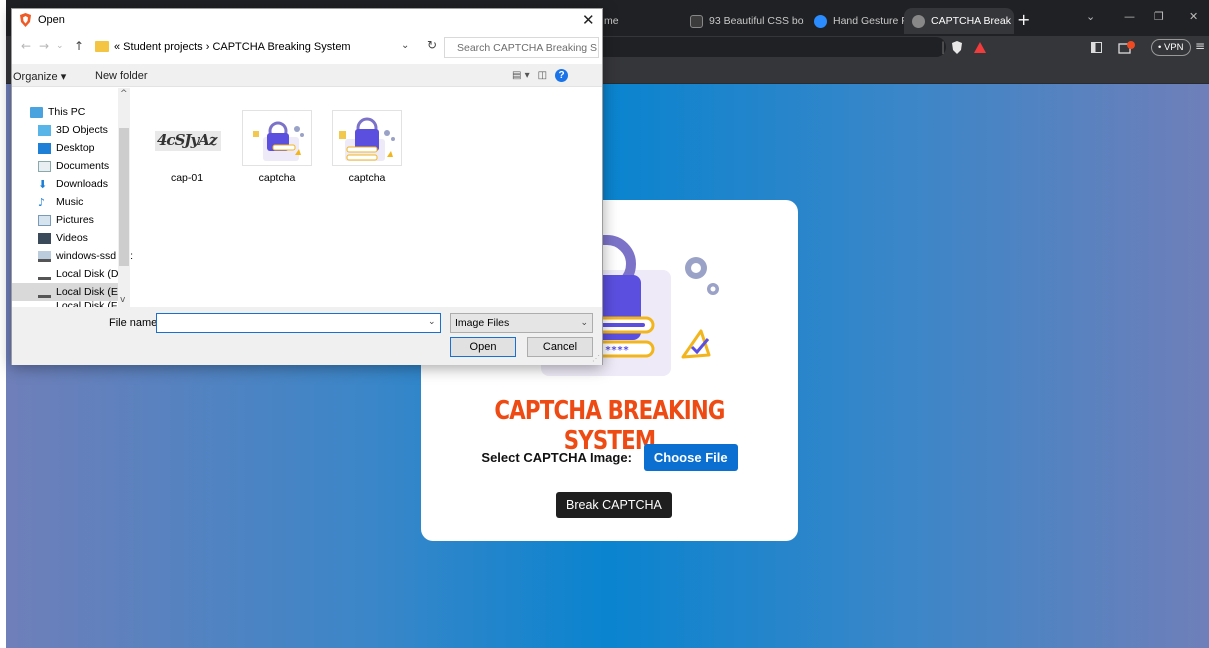  I want to click on refresh-icon: ↻, so click(432, 45).